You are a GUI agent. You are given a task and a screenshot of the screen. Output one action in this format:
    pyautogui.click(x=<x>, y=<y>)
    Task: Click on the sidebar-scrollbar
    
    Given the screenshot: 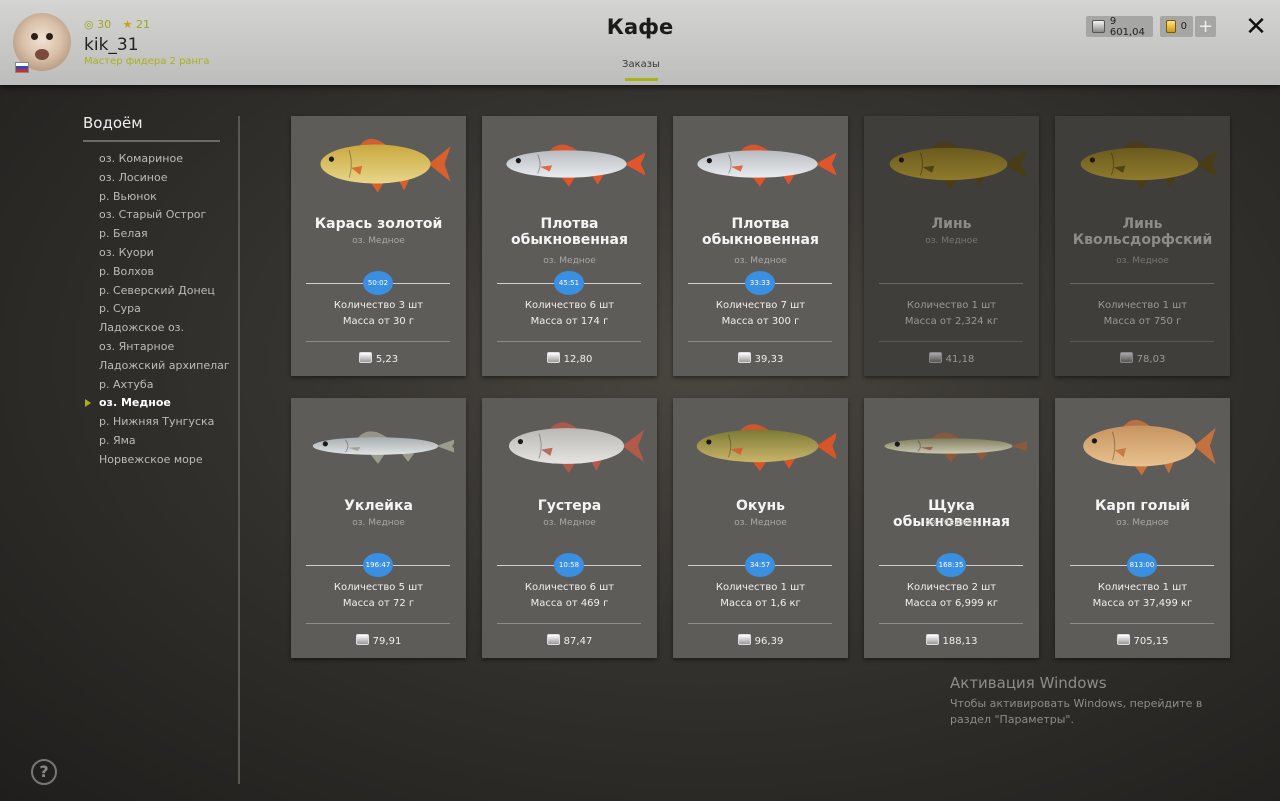 What is the action you would take?
    pyautogui.click(x=239, y=450)
    